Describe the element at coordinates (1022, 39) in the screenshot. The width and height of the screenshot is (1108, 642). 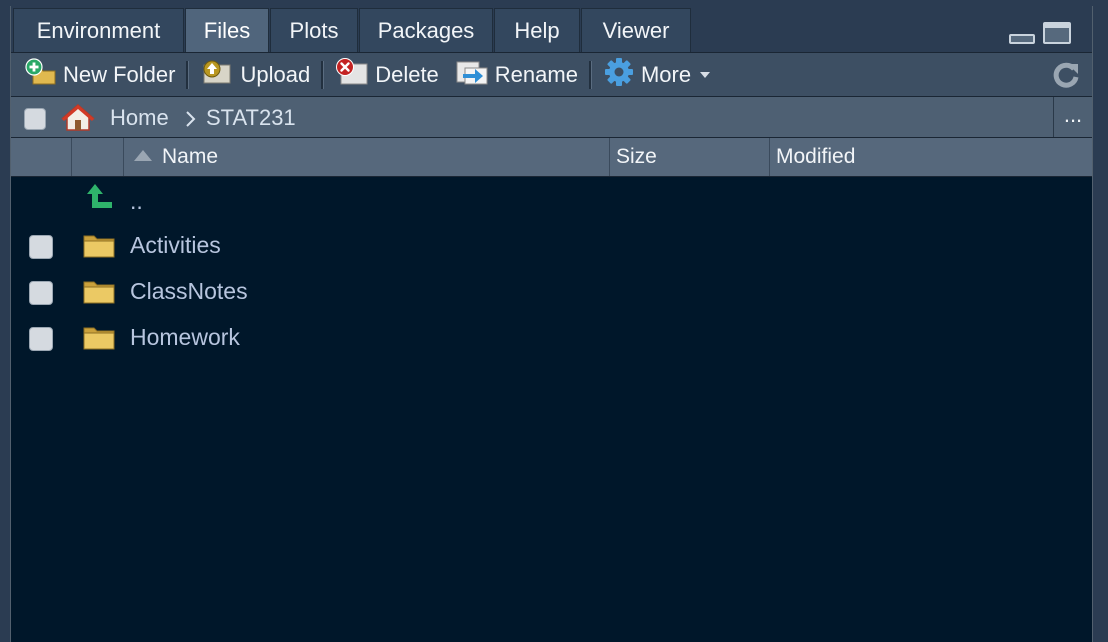
I see `minimize-pane-button` at that location.